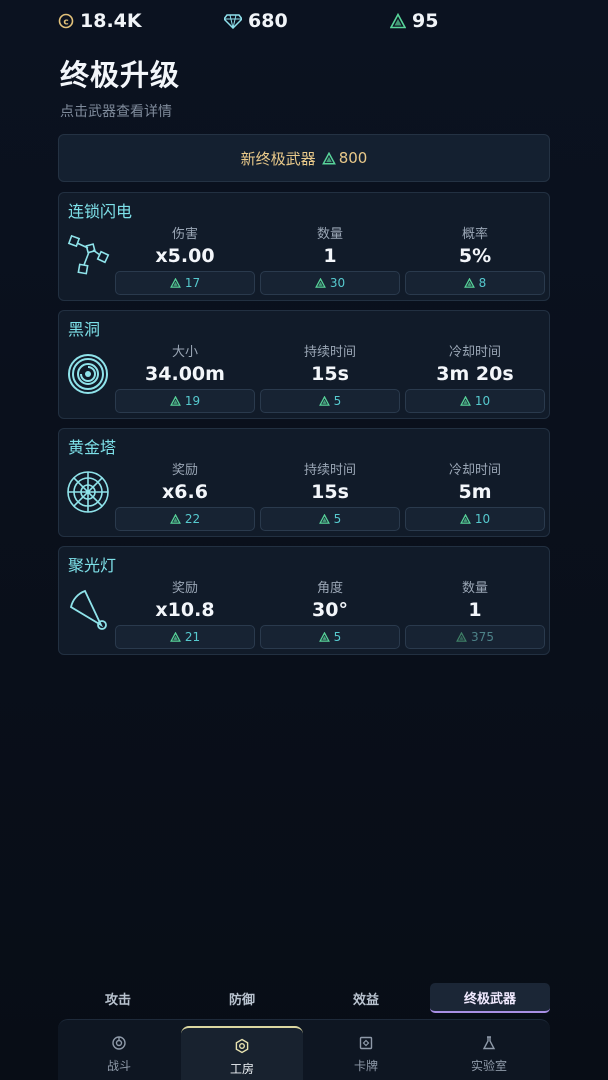 The height and width of the screenshot is (1080, 608). Describe the element at coordinates (490, 998) in the screenshot. I see `tab-ultimate-weapons: 终极武器` at that location.